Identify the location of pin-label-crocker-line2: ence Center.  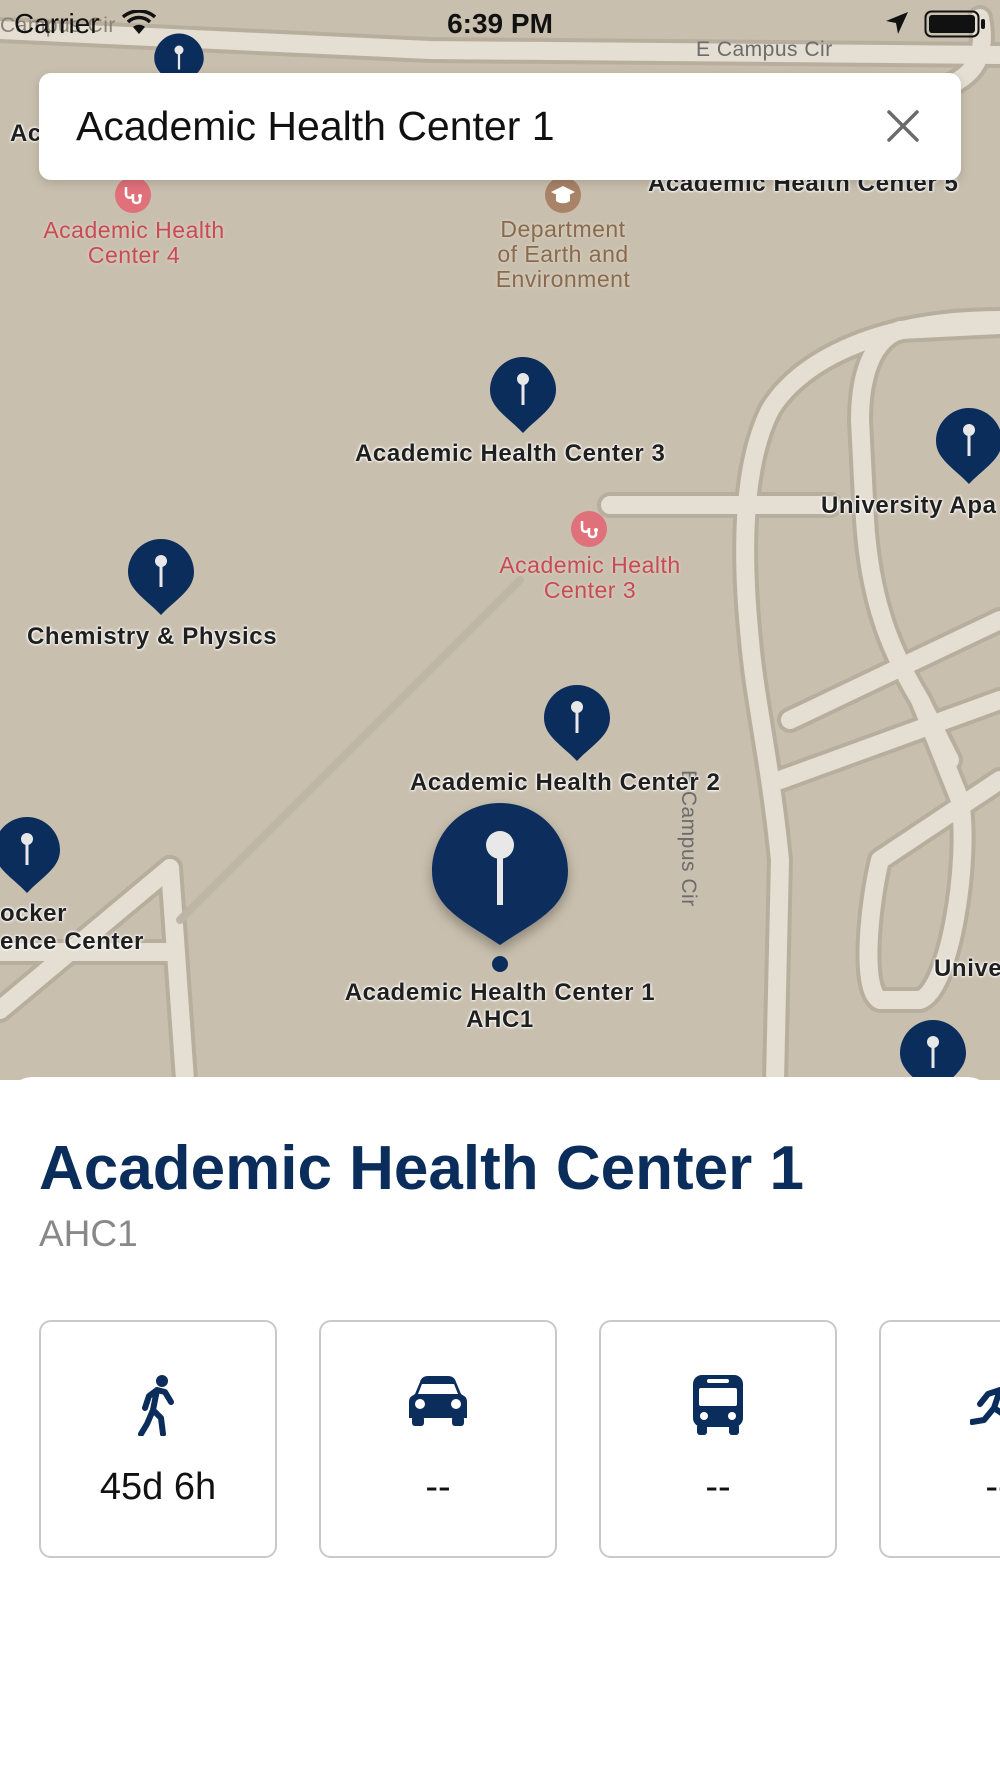
(72, 941).